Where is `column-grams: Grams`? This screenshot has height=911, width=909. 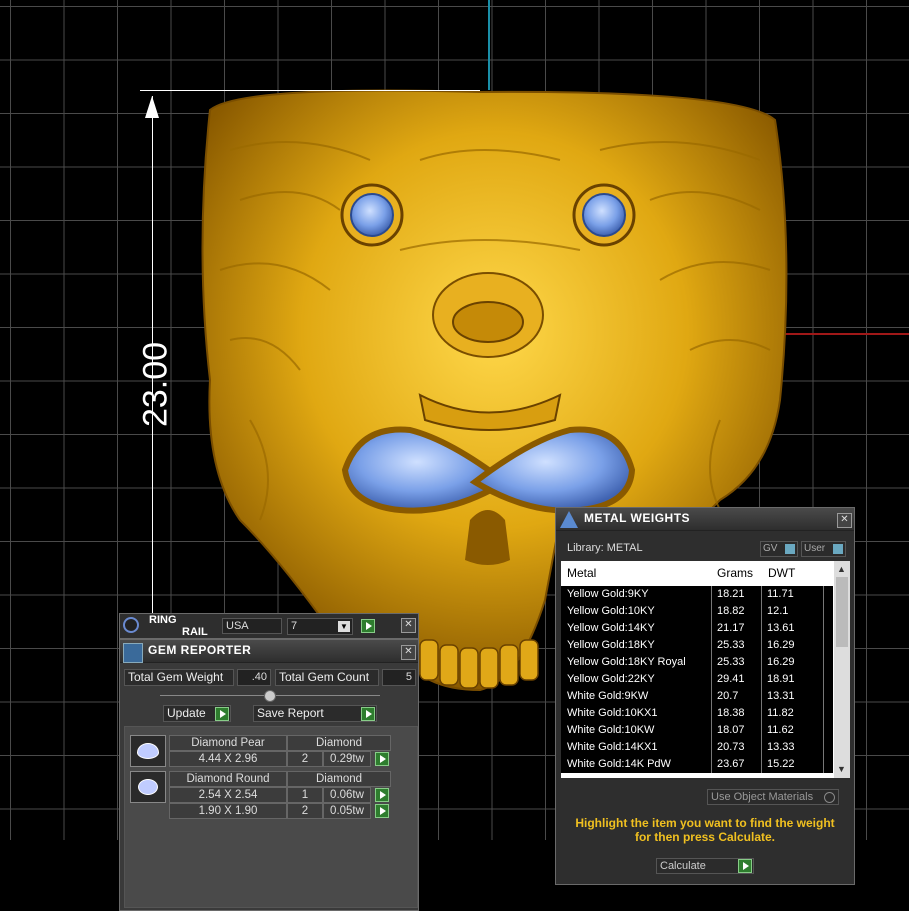 column-grams: Grams is located at coordinates (735, 573).